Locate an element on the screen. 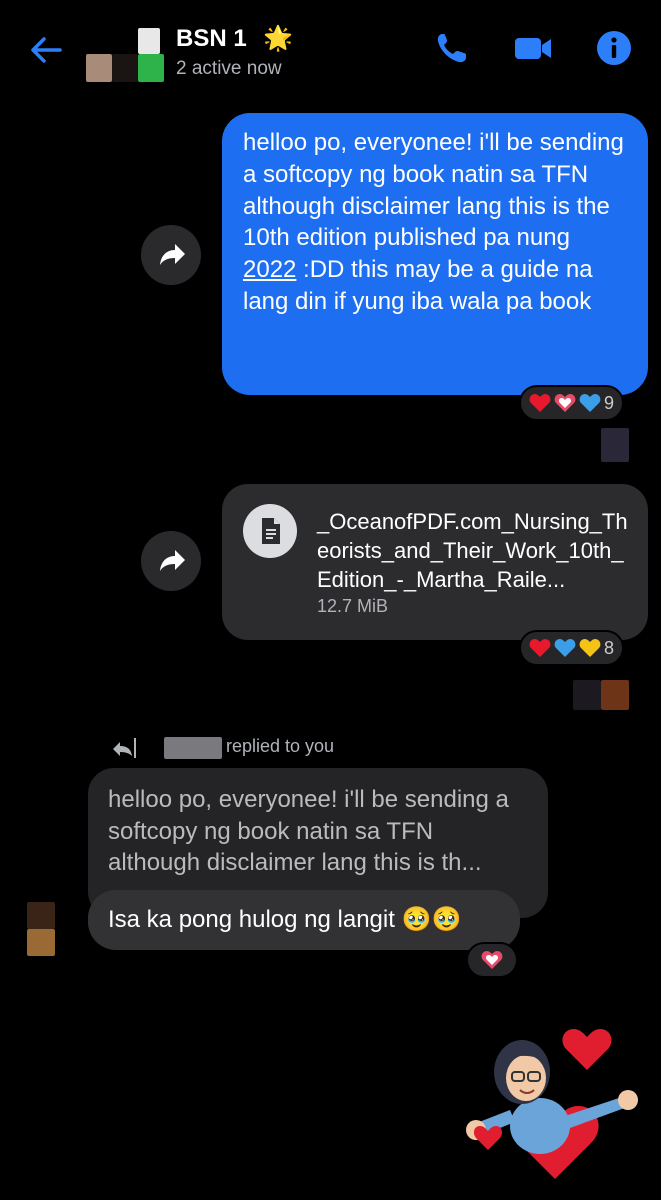  sender-avatar is located at coordinates (41, 929).